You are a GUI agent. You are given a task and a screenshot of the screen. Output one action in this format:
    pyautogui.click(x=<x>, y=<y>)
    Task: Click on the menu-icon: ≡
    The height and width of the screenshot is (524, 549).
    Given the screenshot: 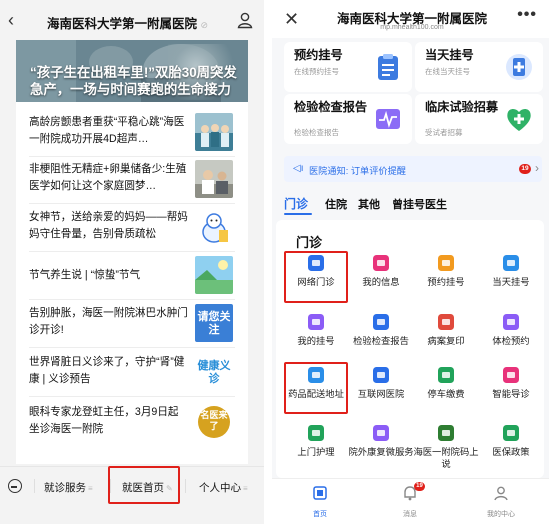 What is the action you would take?
    pyautogui.click(x=90, y=488)
    